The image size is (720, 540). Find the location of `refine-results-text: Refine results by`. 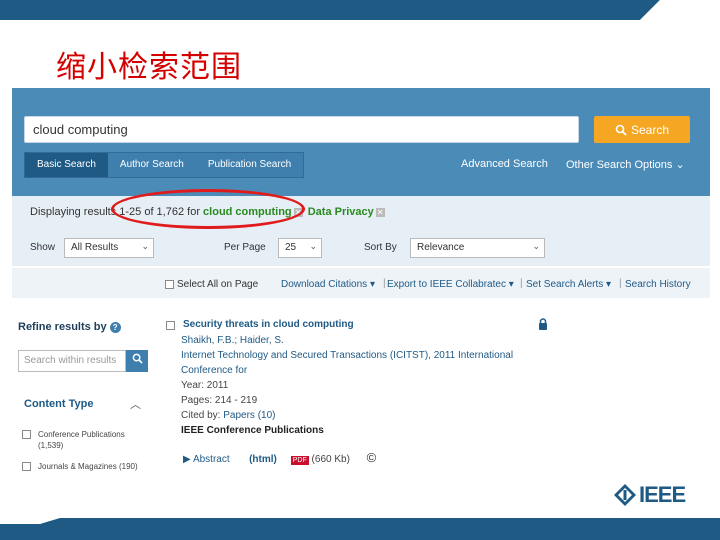

refine-results-text: Refine results by is located at coordinates (62, 327).